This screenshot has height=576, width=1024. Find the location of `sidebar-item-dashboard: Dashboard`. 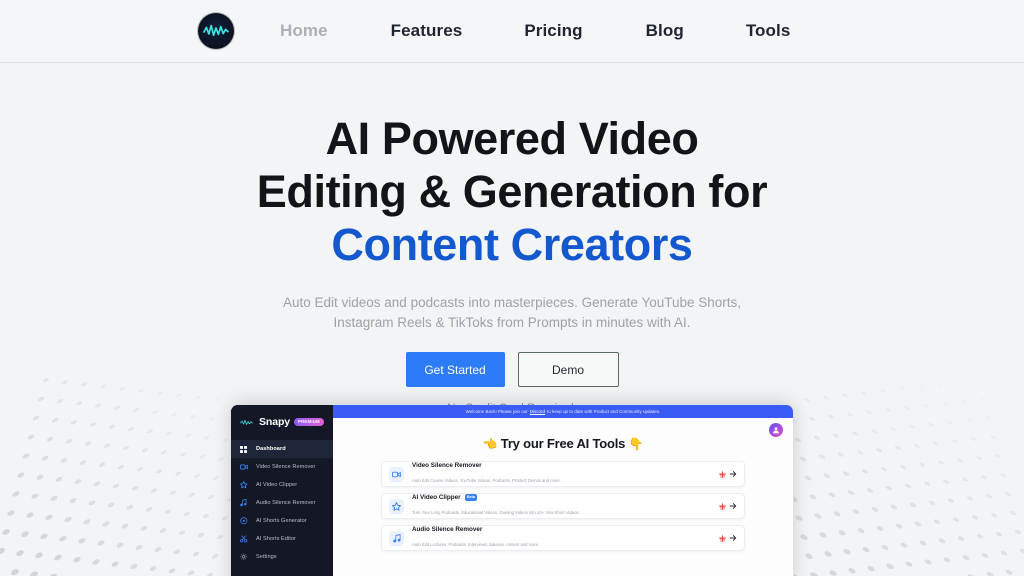

sidebar-item-dashboard: Dashboard is located at coordinates (282, 449).